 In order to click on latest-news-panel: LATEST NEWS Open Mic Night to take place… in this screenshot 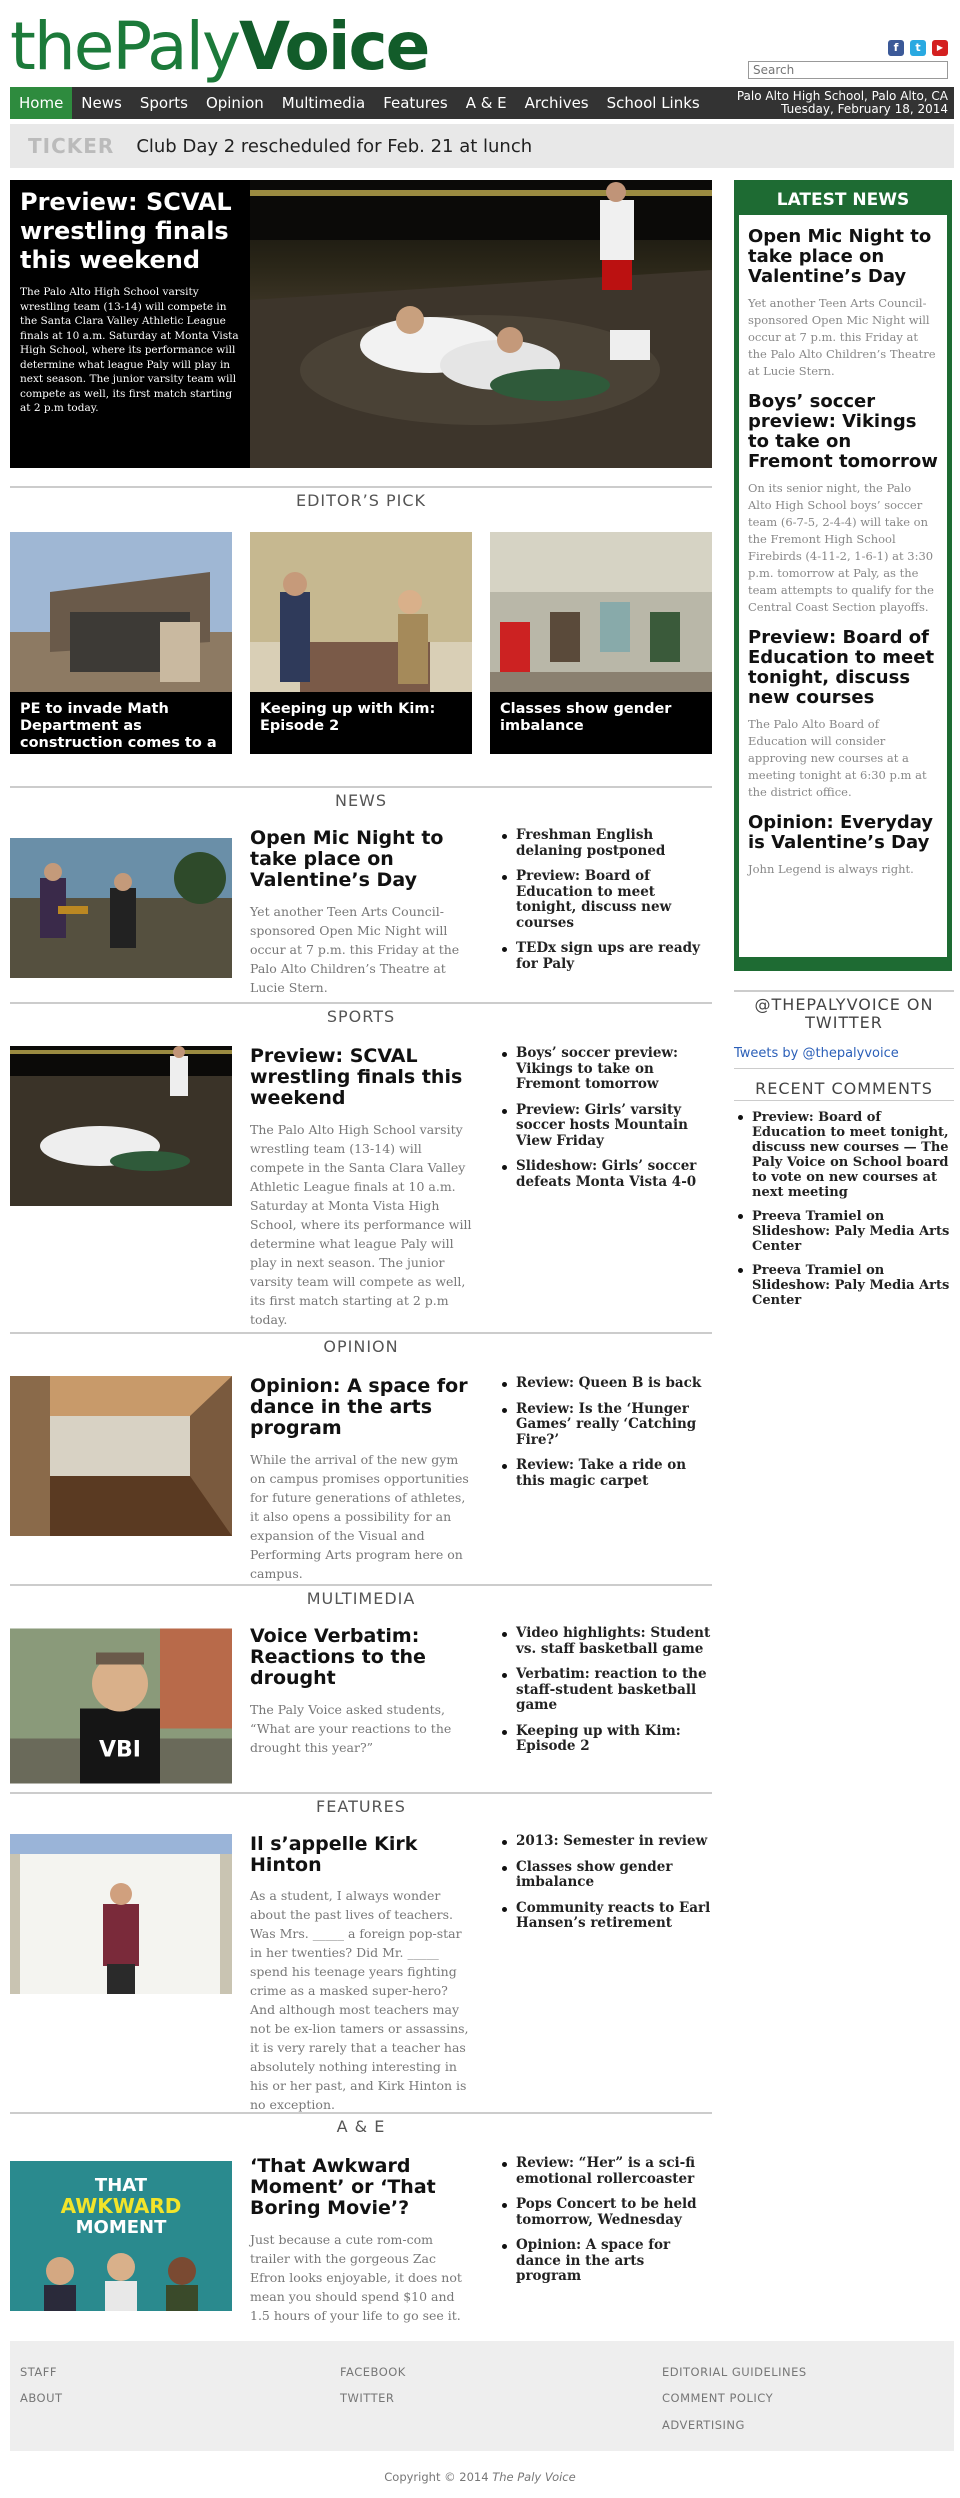, I will do `click(843, 575)`.